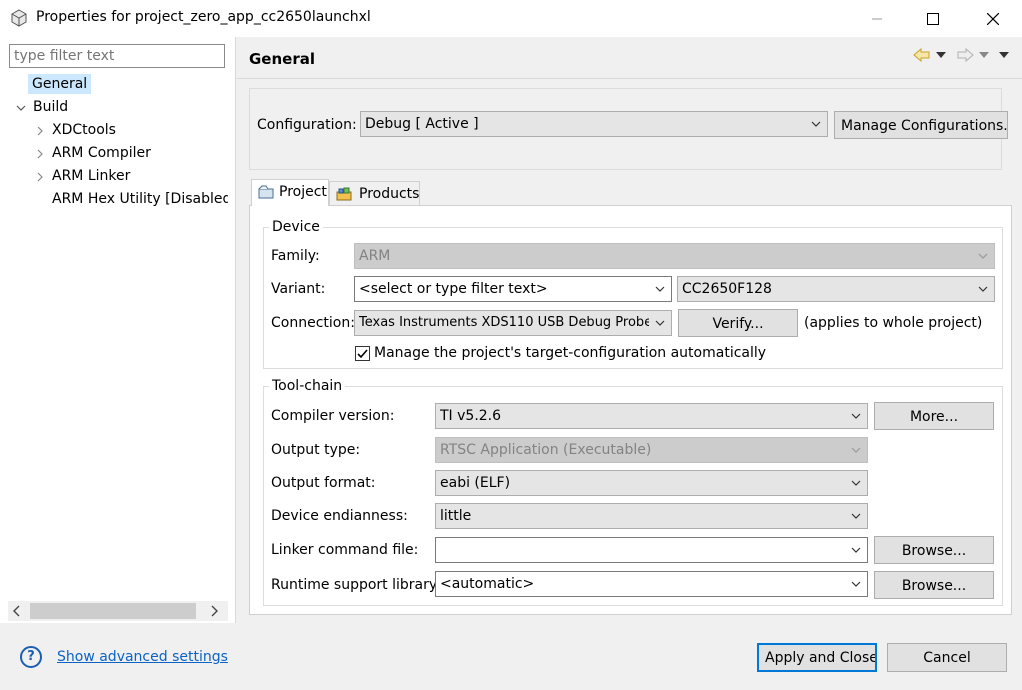  What do you see at coordinates (727, 289) in the screenshot?
I see `variant-value: CC2650F128` at bounding box center [727, 289].